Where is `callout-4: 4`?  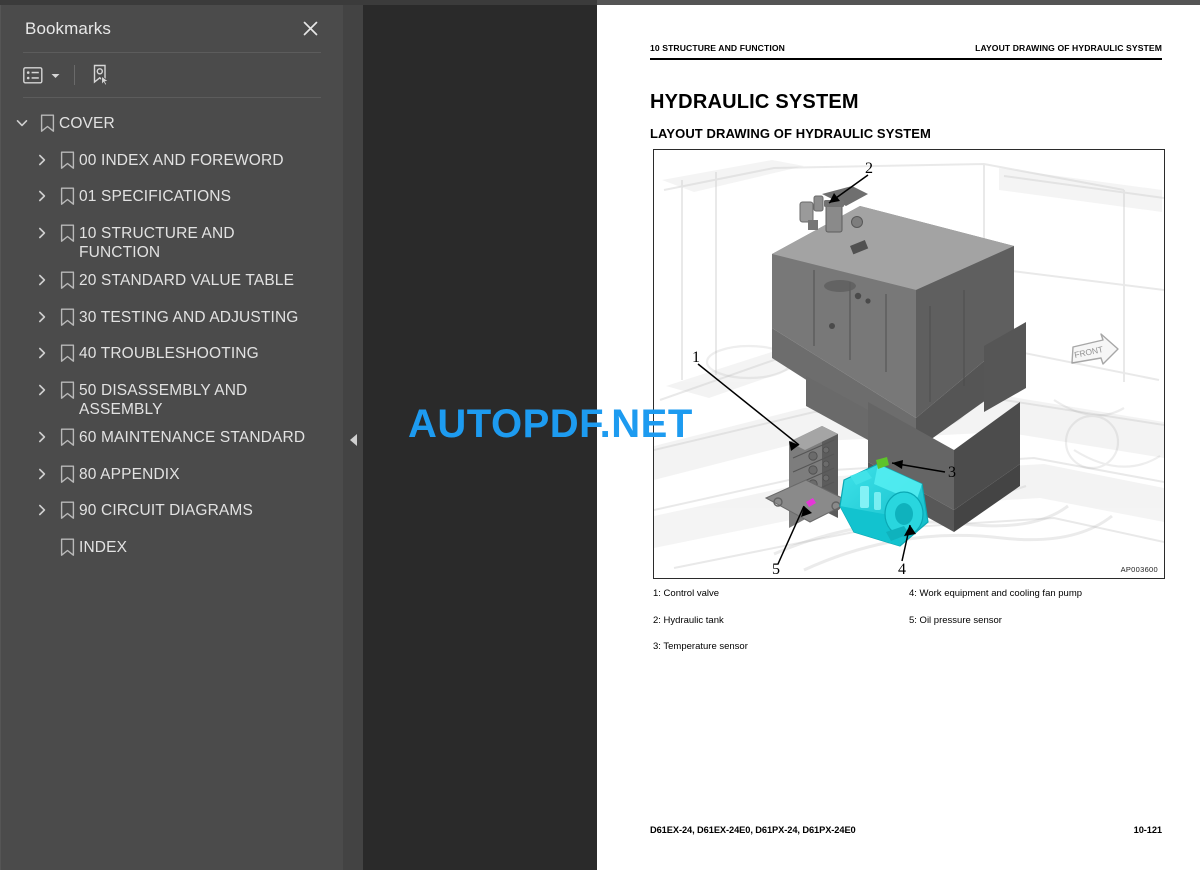
callout-4: 4 is located at coordinates (902, 569).